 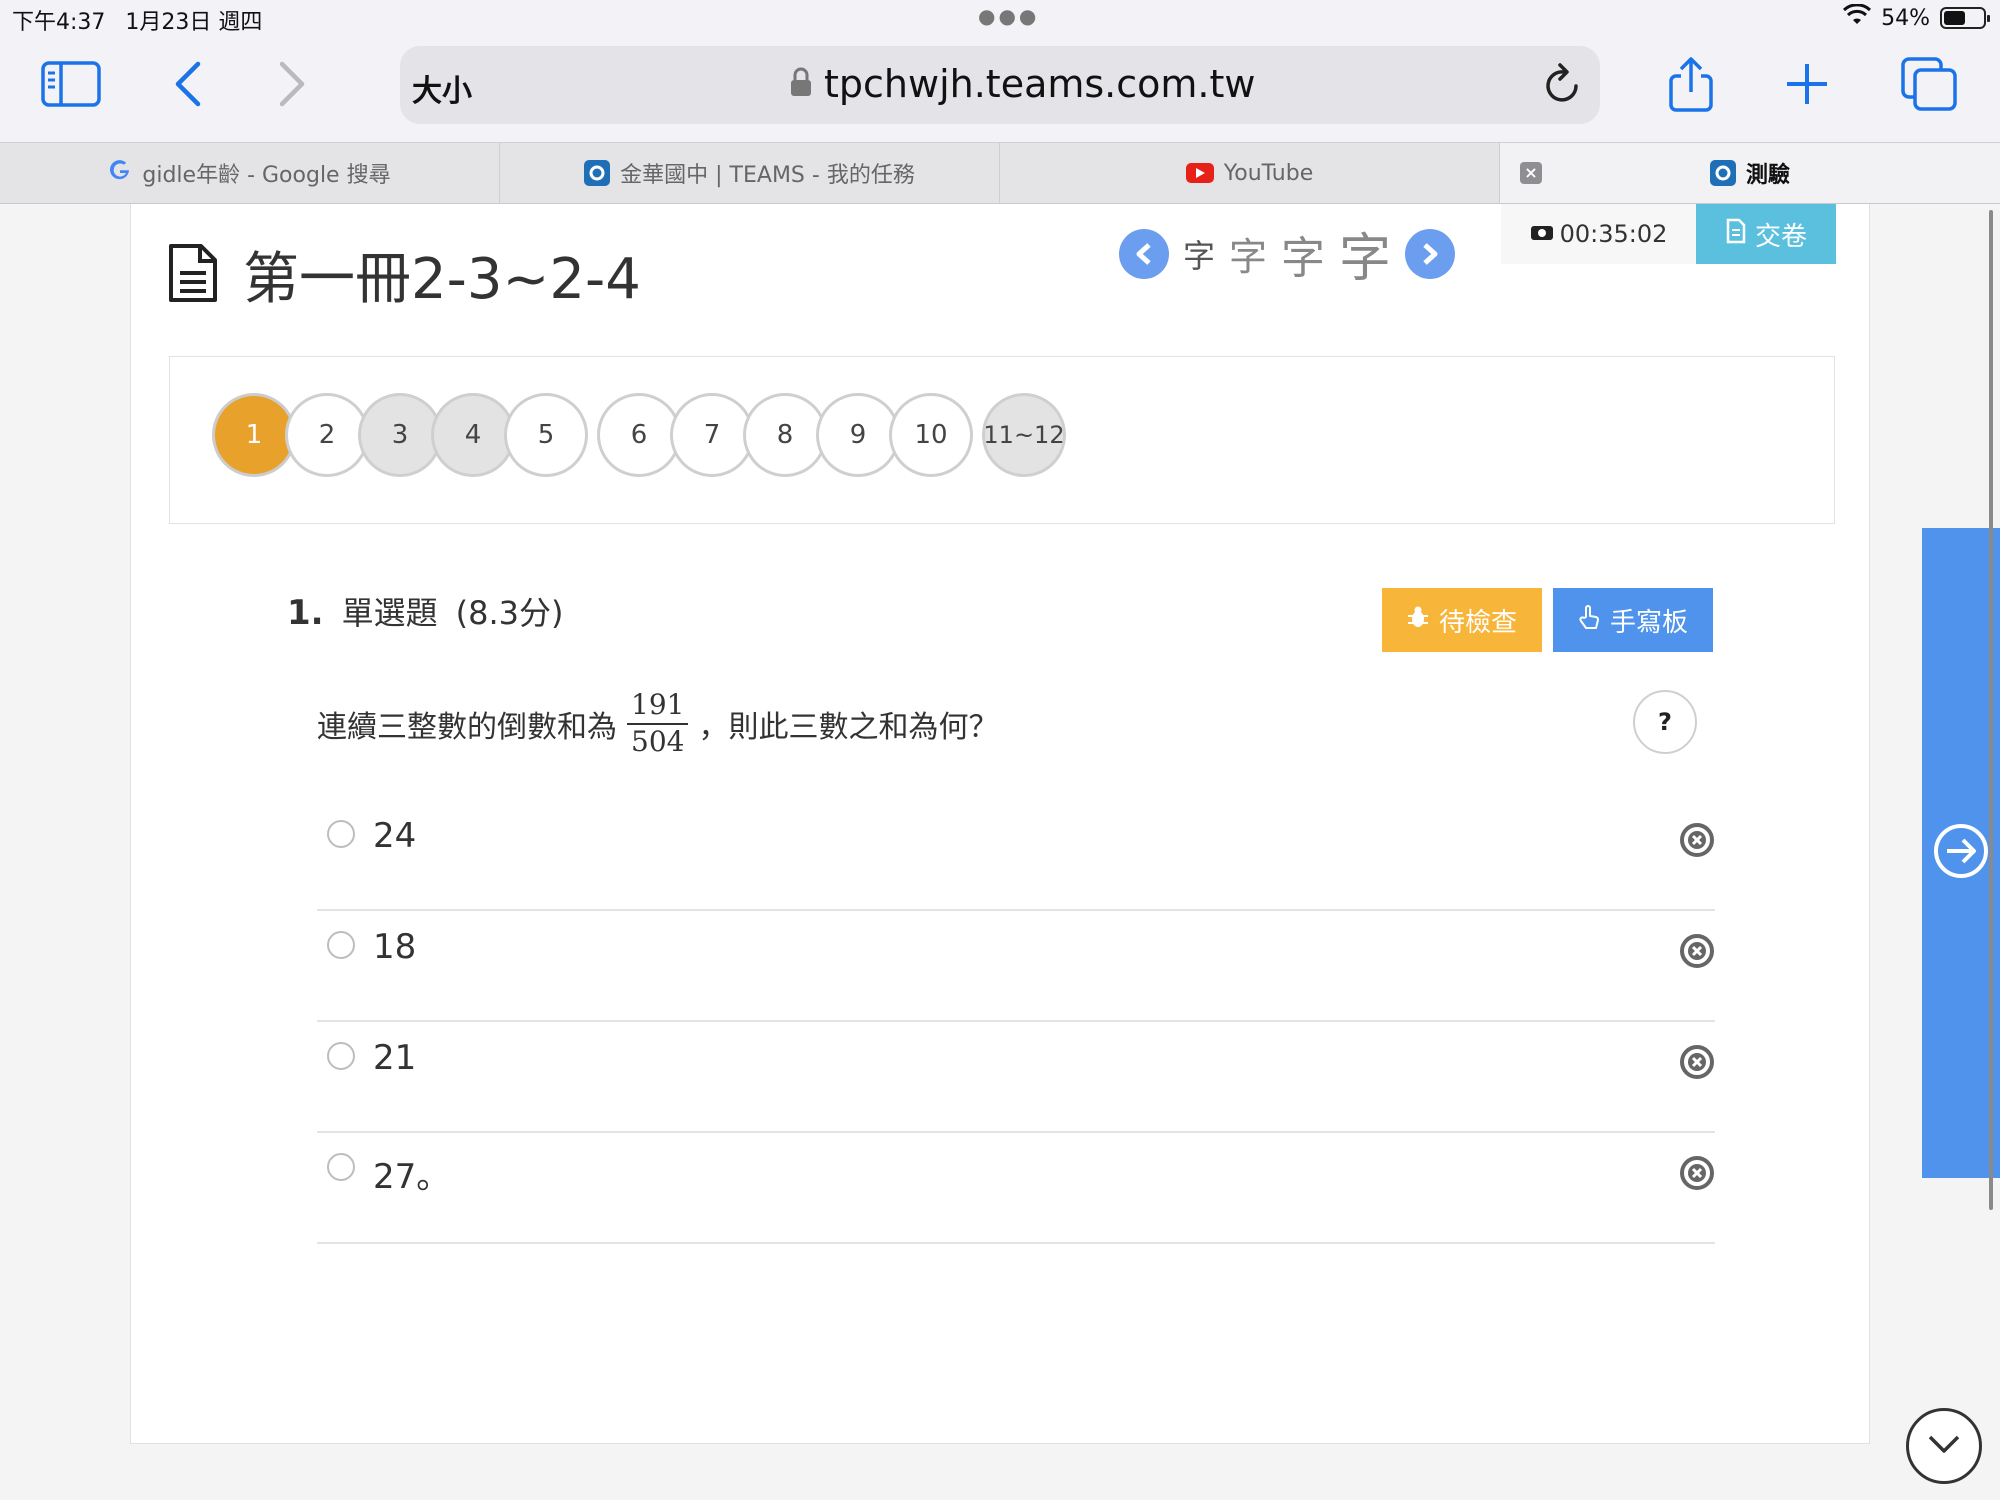 I want to click on scroll-down-button, so click(x=1944, y=1446).